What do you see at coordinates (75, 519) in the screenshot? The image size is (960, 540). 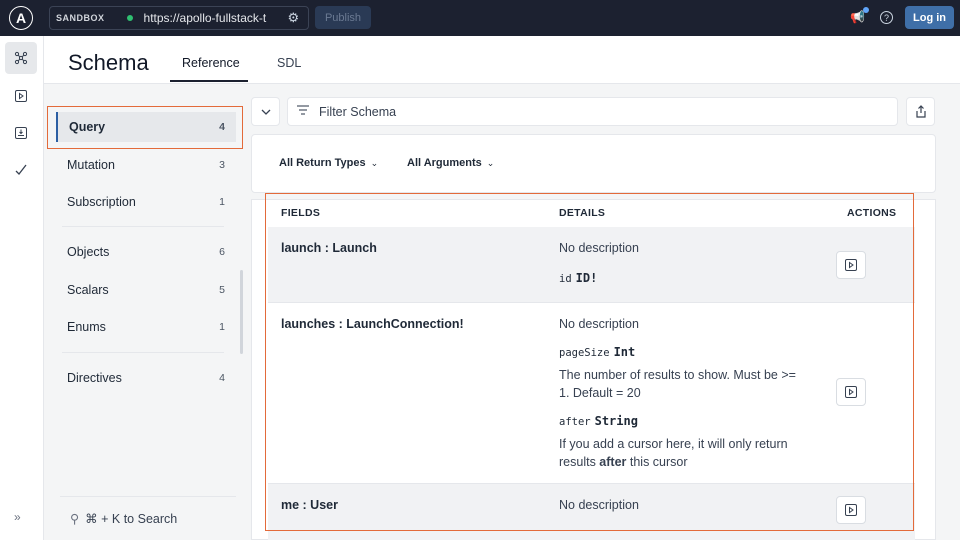 I see `search-icon: ⚲` at bounding box center [75, 519].